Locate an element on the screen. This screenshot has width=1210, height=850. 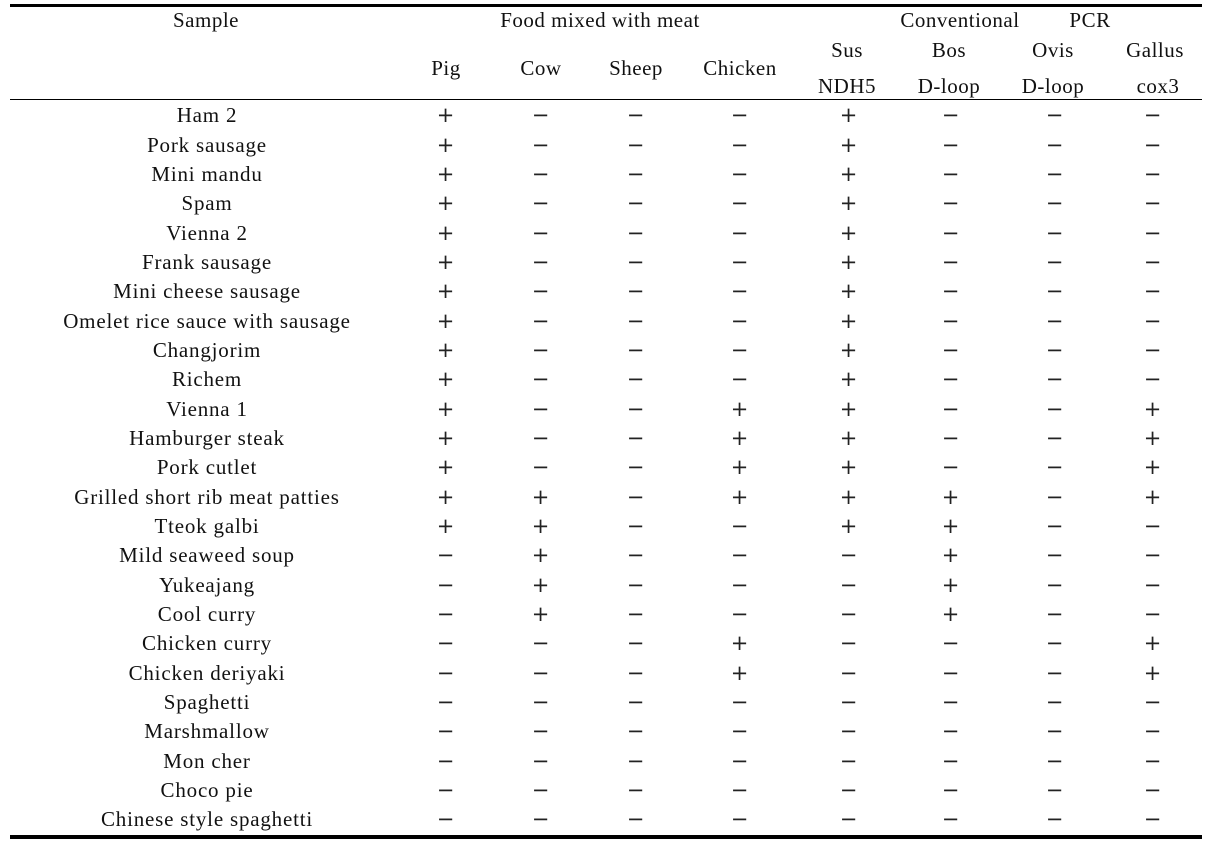
cell-sample: Chicken curry is located at coordinates (207, 643).